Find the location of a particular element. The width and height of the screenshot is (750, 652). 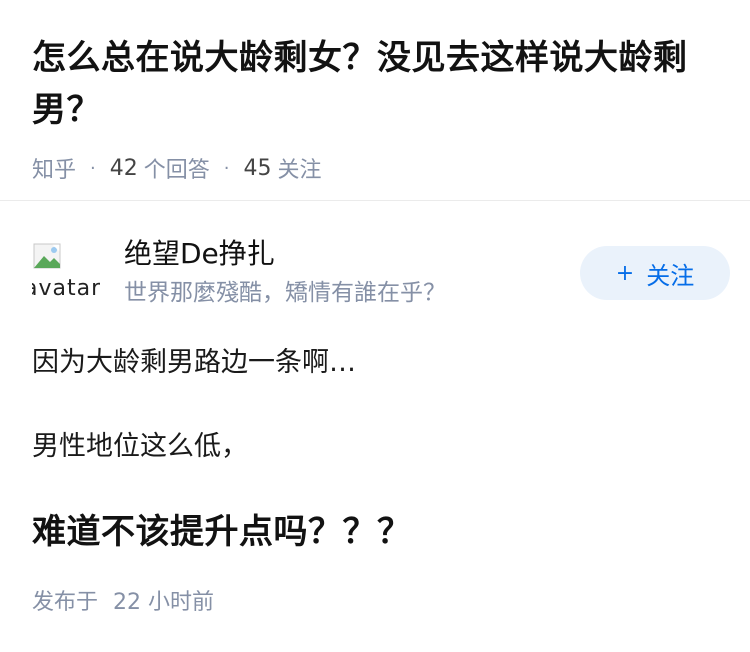

published-time: 22 小时前 is located at coordinates (164, 602).